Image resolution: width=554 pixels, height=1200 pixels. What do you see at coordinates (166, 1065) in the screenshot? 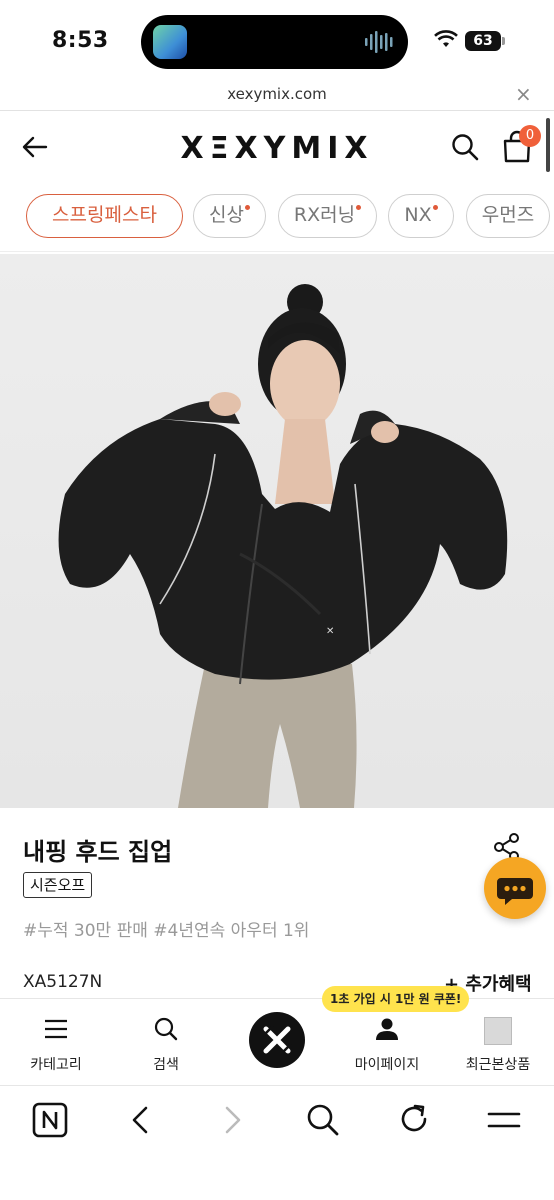
I see `nav-label: 검색` at bounding box center [166, 1065].